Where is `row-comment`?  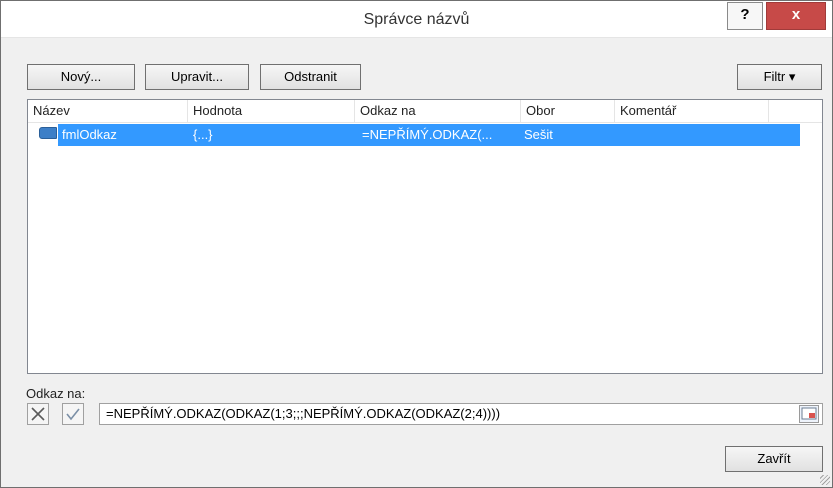 row-comment is located at coordinates (693, 135).